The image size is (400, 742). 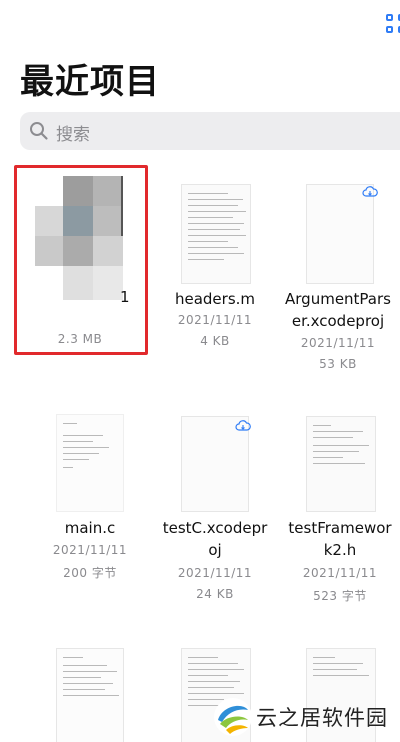 What do you see at coordinates (81, 260) in the screenshot?
I see `selection-highlight` at bounding box center [81, 260].